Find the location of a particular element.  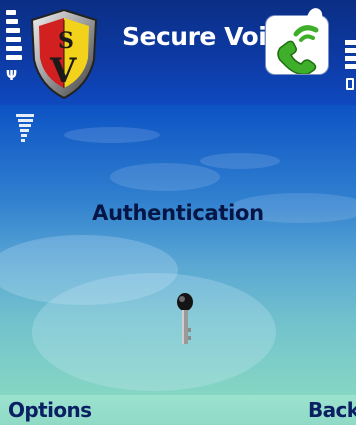

back-softkey: Back is located at coordinates (332, 410).